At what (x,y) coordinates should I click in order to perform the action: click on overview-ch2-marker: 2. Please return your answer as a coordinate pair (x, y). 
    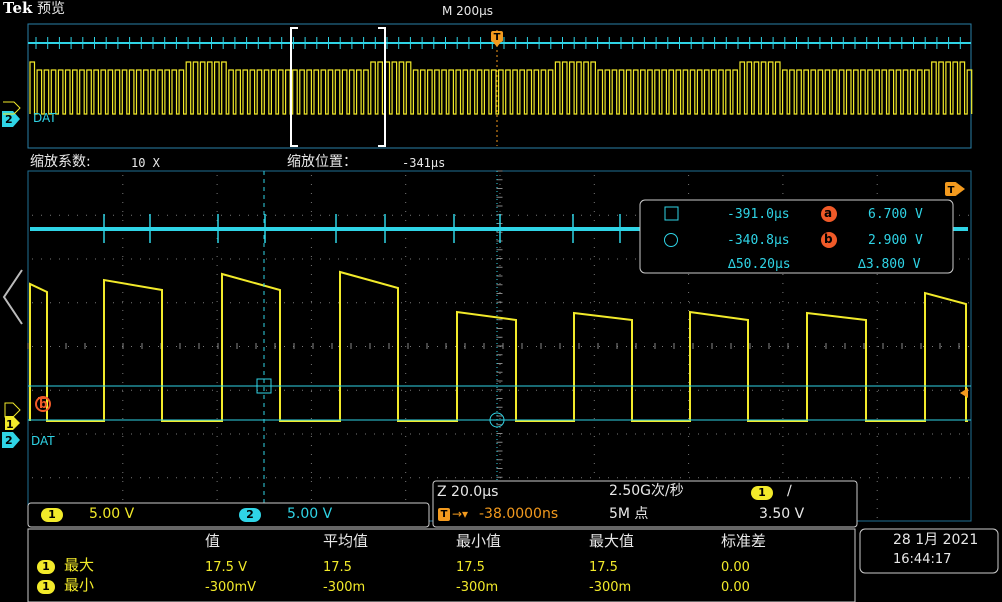
    Looking at the image, I should click on (9, 119).